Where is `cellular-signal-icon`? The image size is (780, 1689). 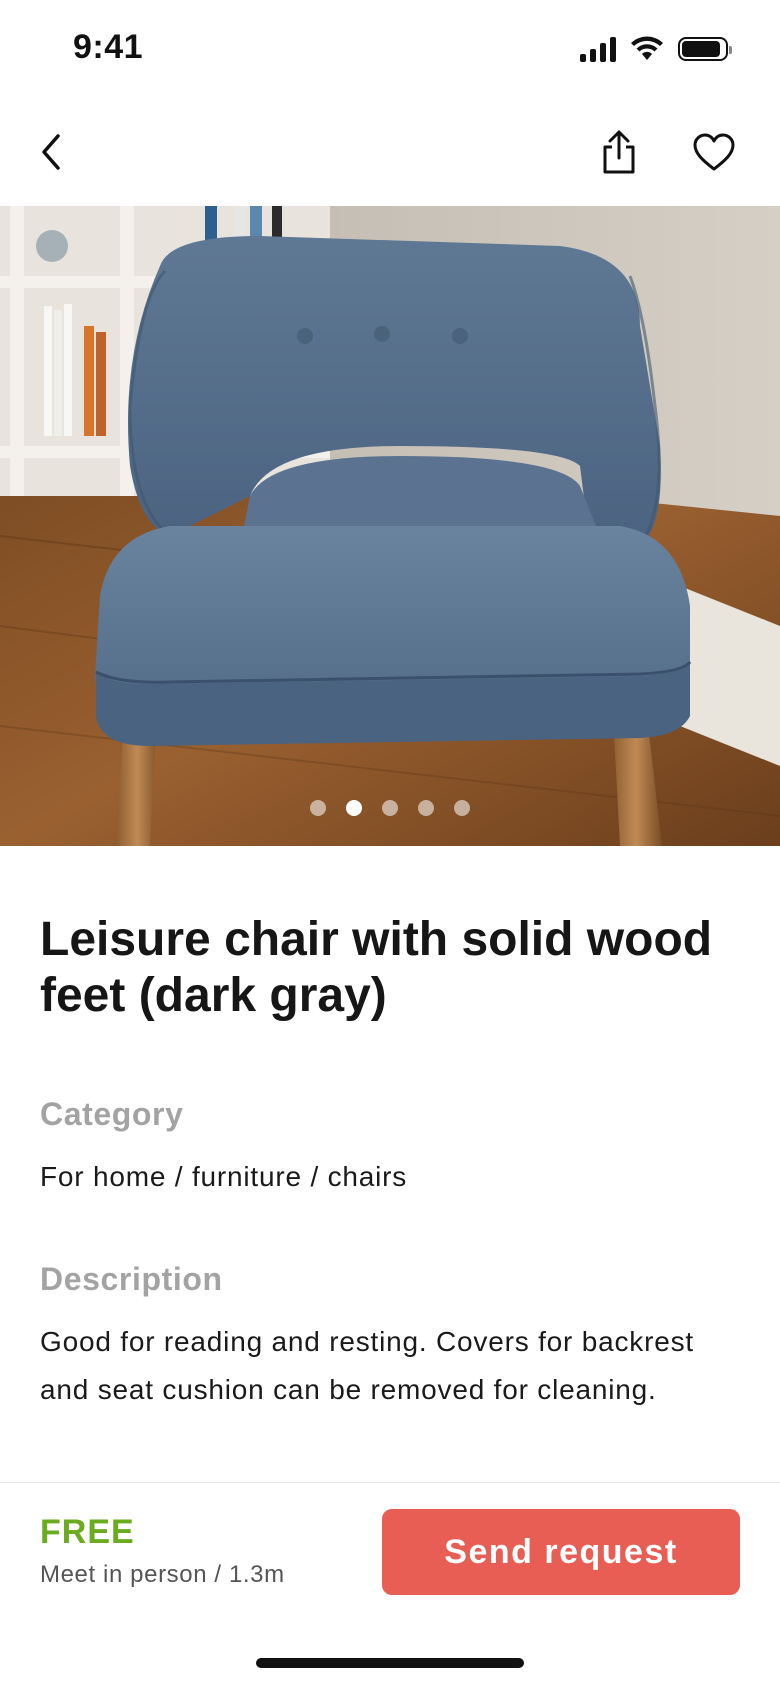 cellular-signal-icon is located at coordinates (598, 49).